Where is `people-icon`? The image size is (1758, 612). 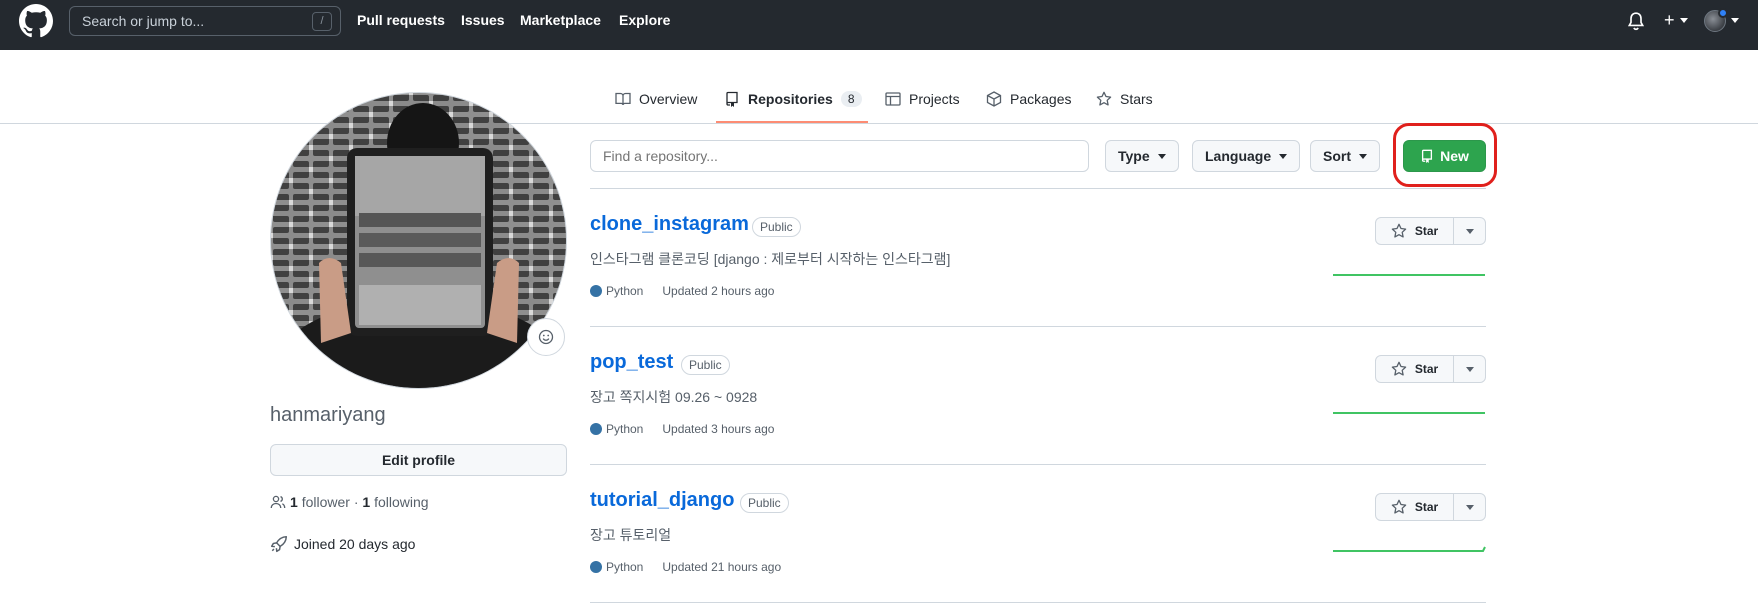
people-icon is located at coordinates (278, 502).